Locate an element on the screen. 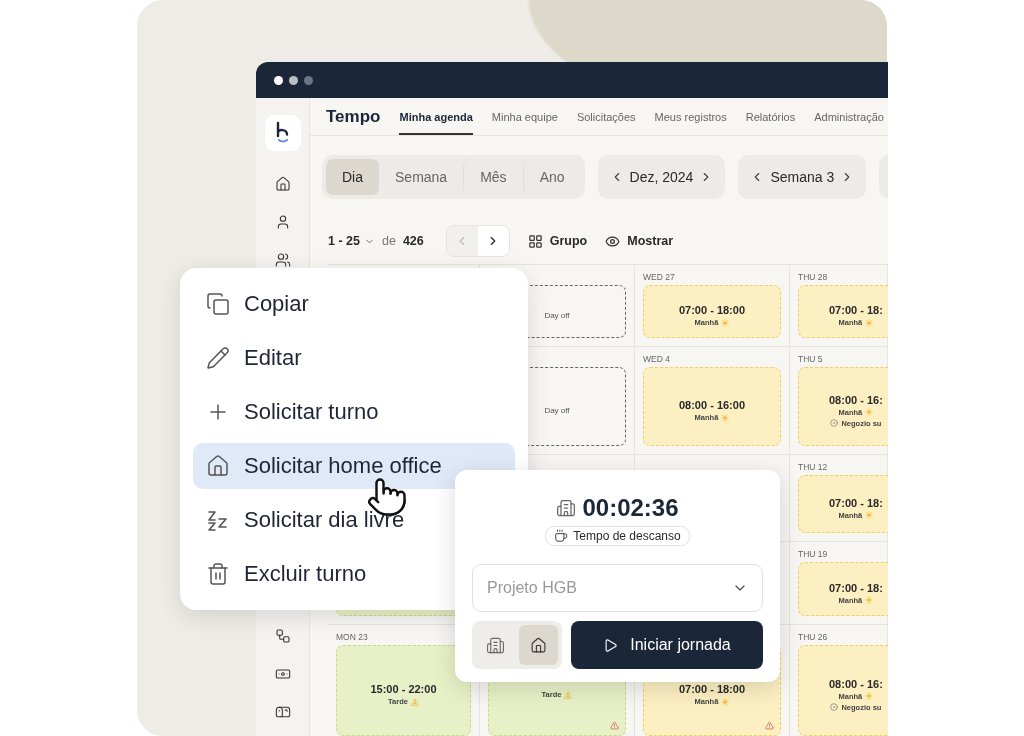 The width and height of the screenshot is (1024, 736). group-button: Grupo is located at coordinates (557, 241).